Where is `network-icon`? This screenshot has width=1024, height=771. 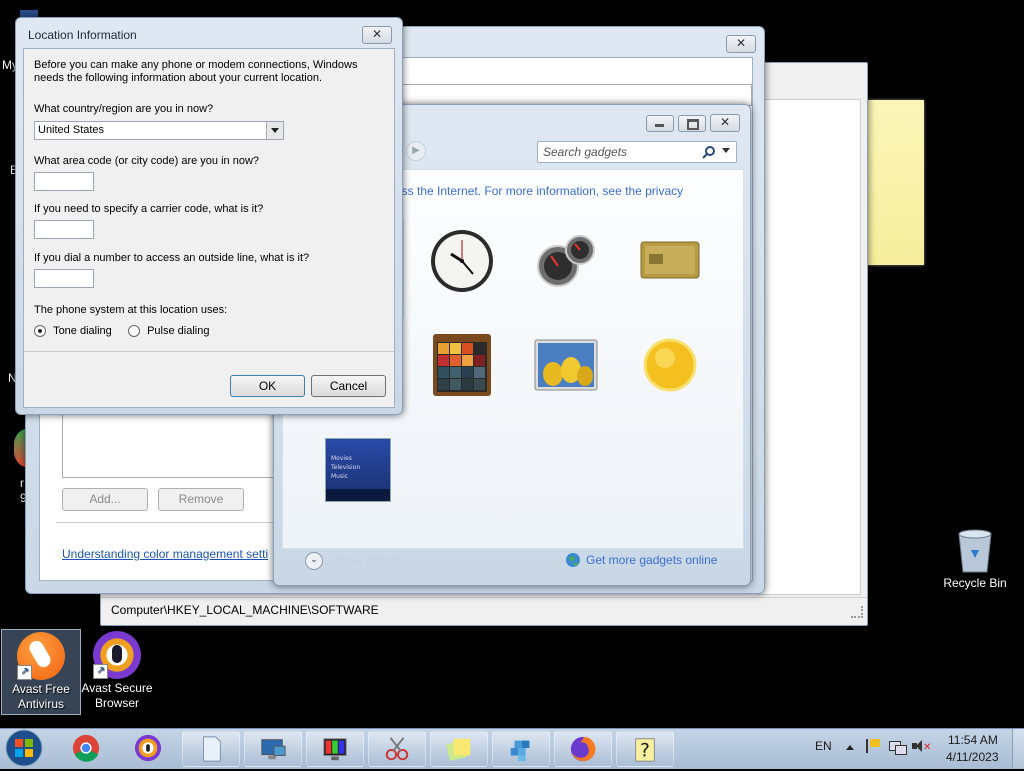 network-icon is located at coordinates (898, 747).